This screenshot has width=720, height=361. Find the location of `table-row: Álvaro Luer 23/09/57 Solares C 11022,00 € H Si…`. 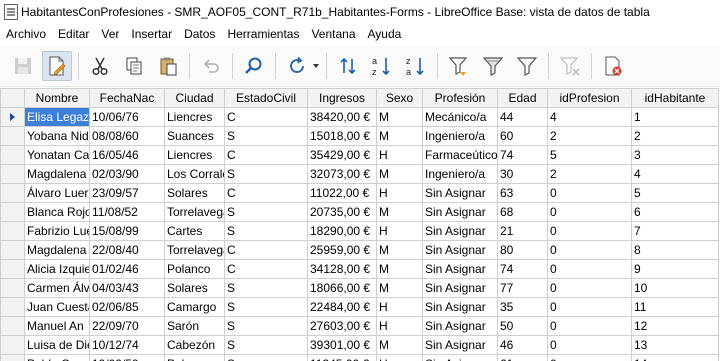

table-row: Álvaro Luer 23/09/57 Solares C 11022,00 € H Si… is located at coordinates (359, 193).